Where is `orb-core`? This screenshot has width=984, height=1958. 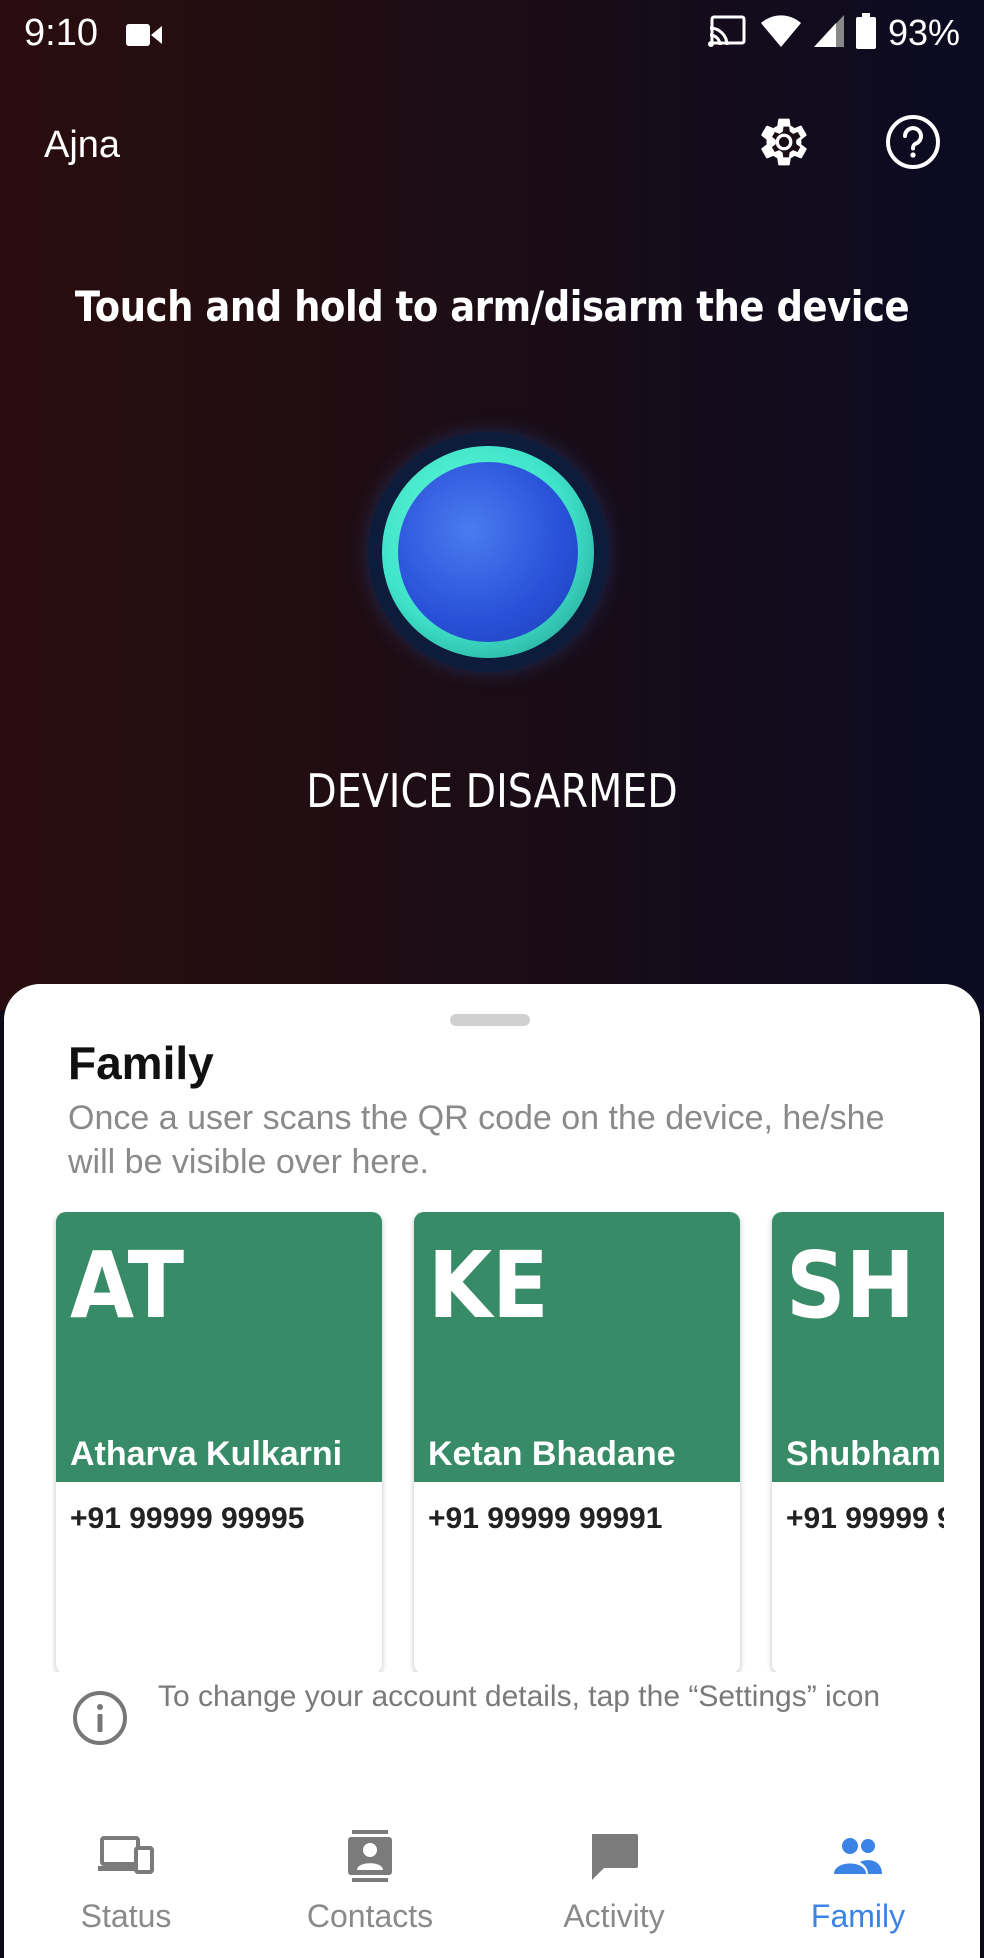 orb-core is located at coordinates (488, 552).